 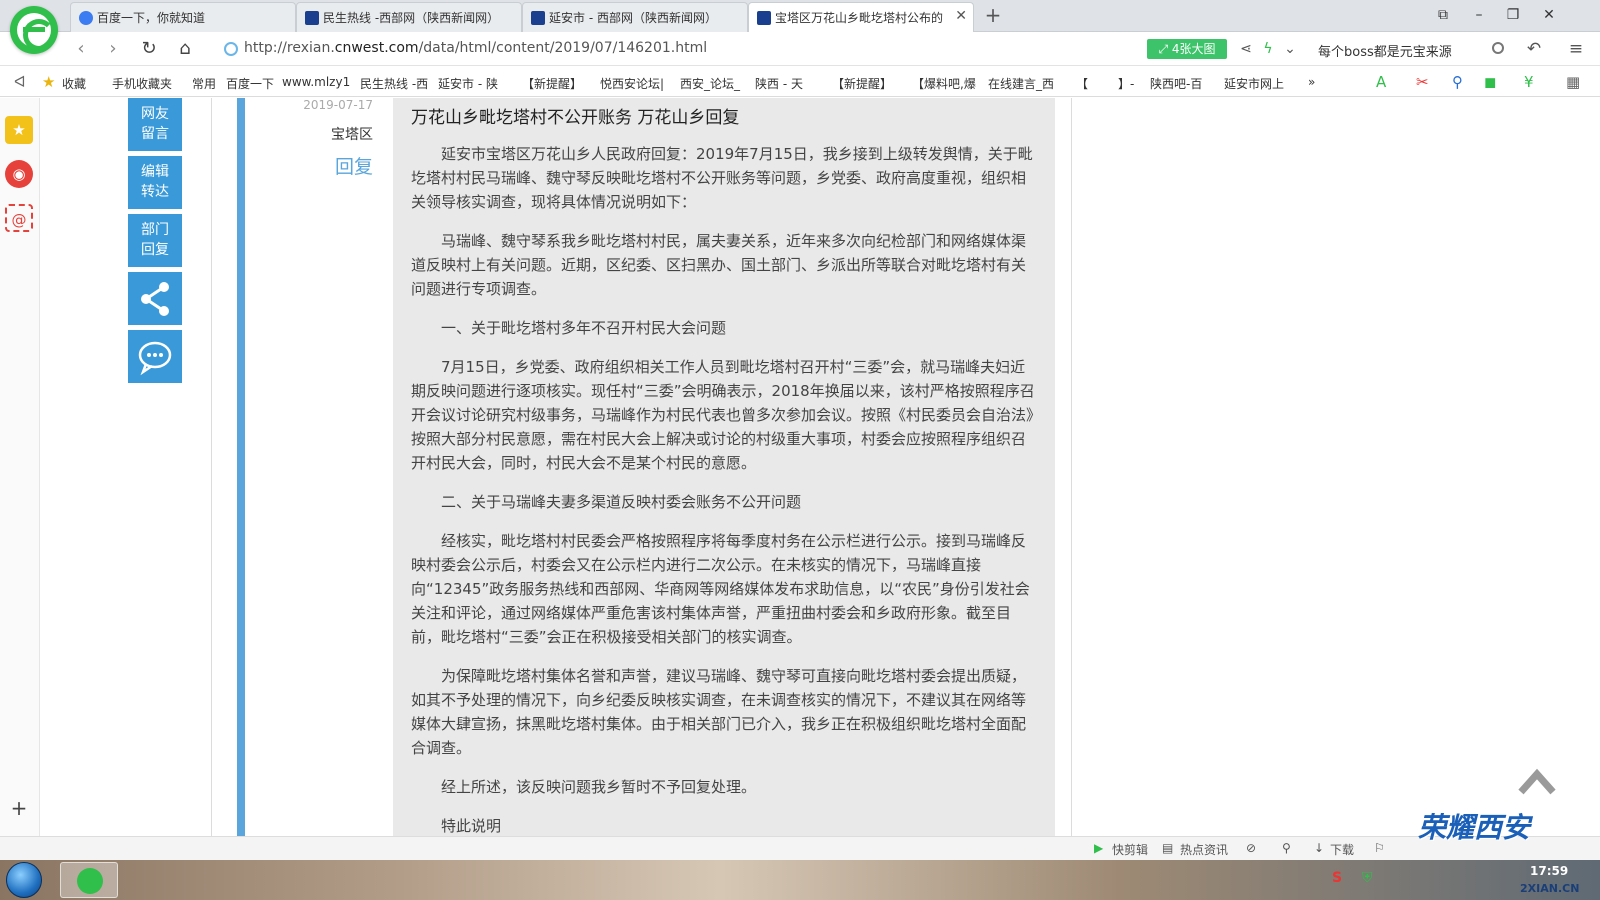 What do you see at coordinates (409, 17) in the screenshot?
I see `tab-minsheng: 民生热线 -西部网（陕西新闻网）` at bounding box center [409, 17].